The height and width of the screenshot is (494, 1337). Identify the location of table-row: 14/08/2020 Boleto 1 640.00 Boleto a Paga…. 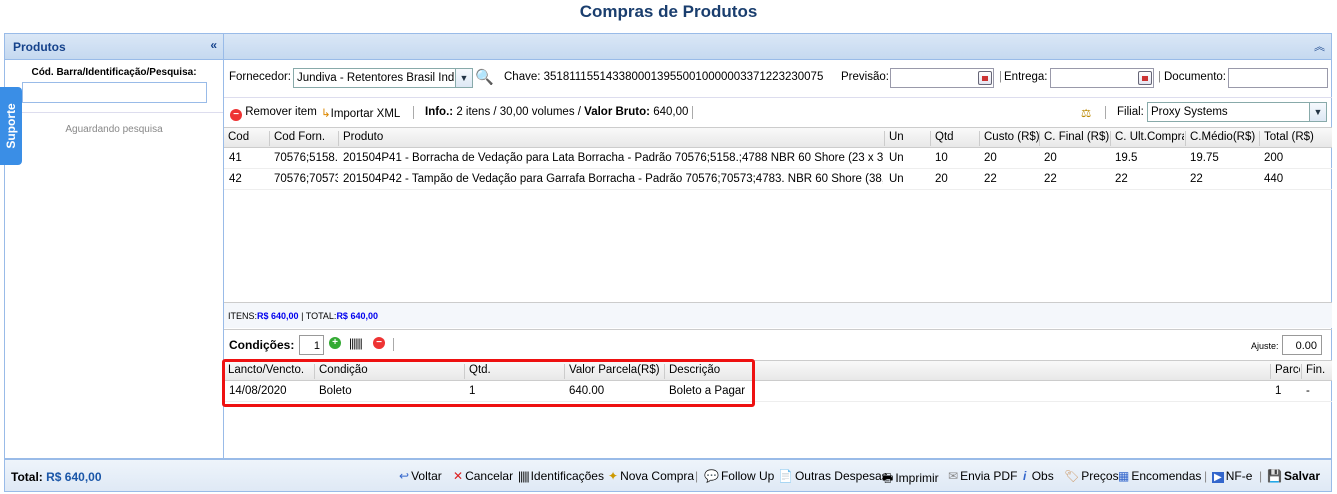
(778, 391).